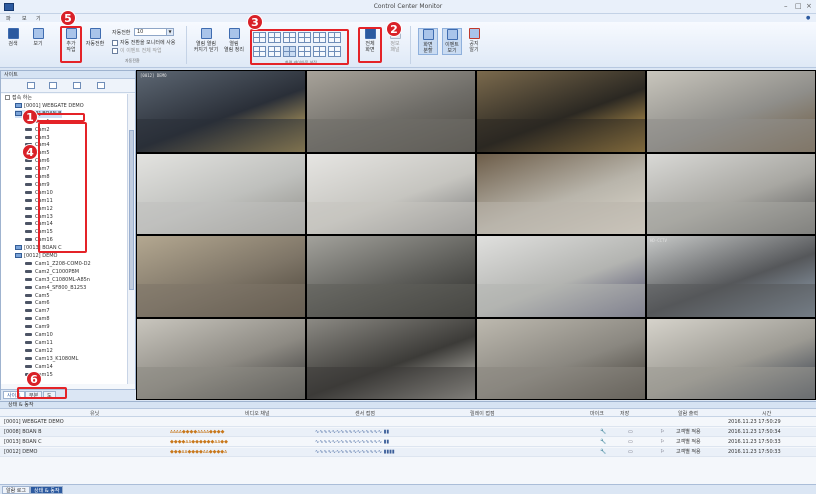  Describe the element at coordinates (408, 489) in the screenshot. I see `status-tabs: 알람 로그 상태 & 동작` at that location.